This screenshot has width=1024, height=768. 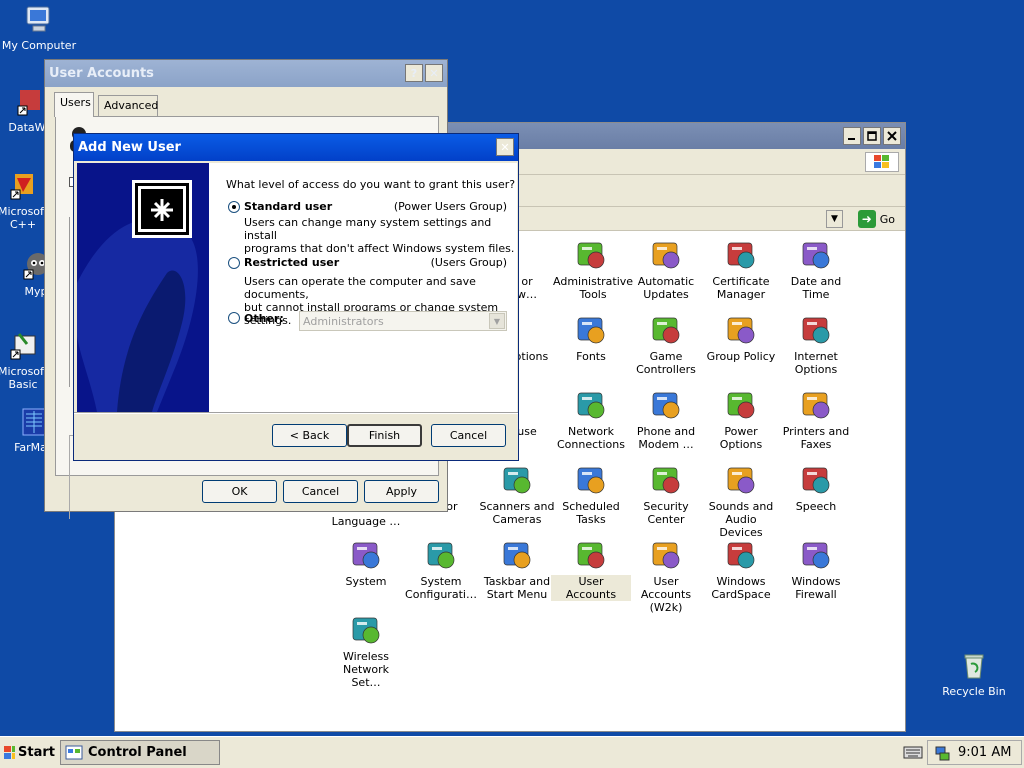 I want to click on clock: 9:01 AM, so click(x=984, y=752).